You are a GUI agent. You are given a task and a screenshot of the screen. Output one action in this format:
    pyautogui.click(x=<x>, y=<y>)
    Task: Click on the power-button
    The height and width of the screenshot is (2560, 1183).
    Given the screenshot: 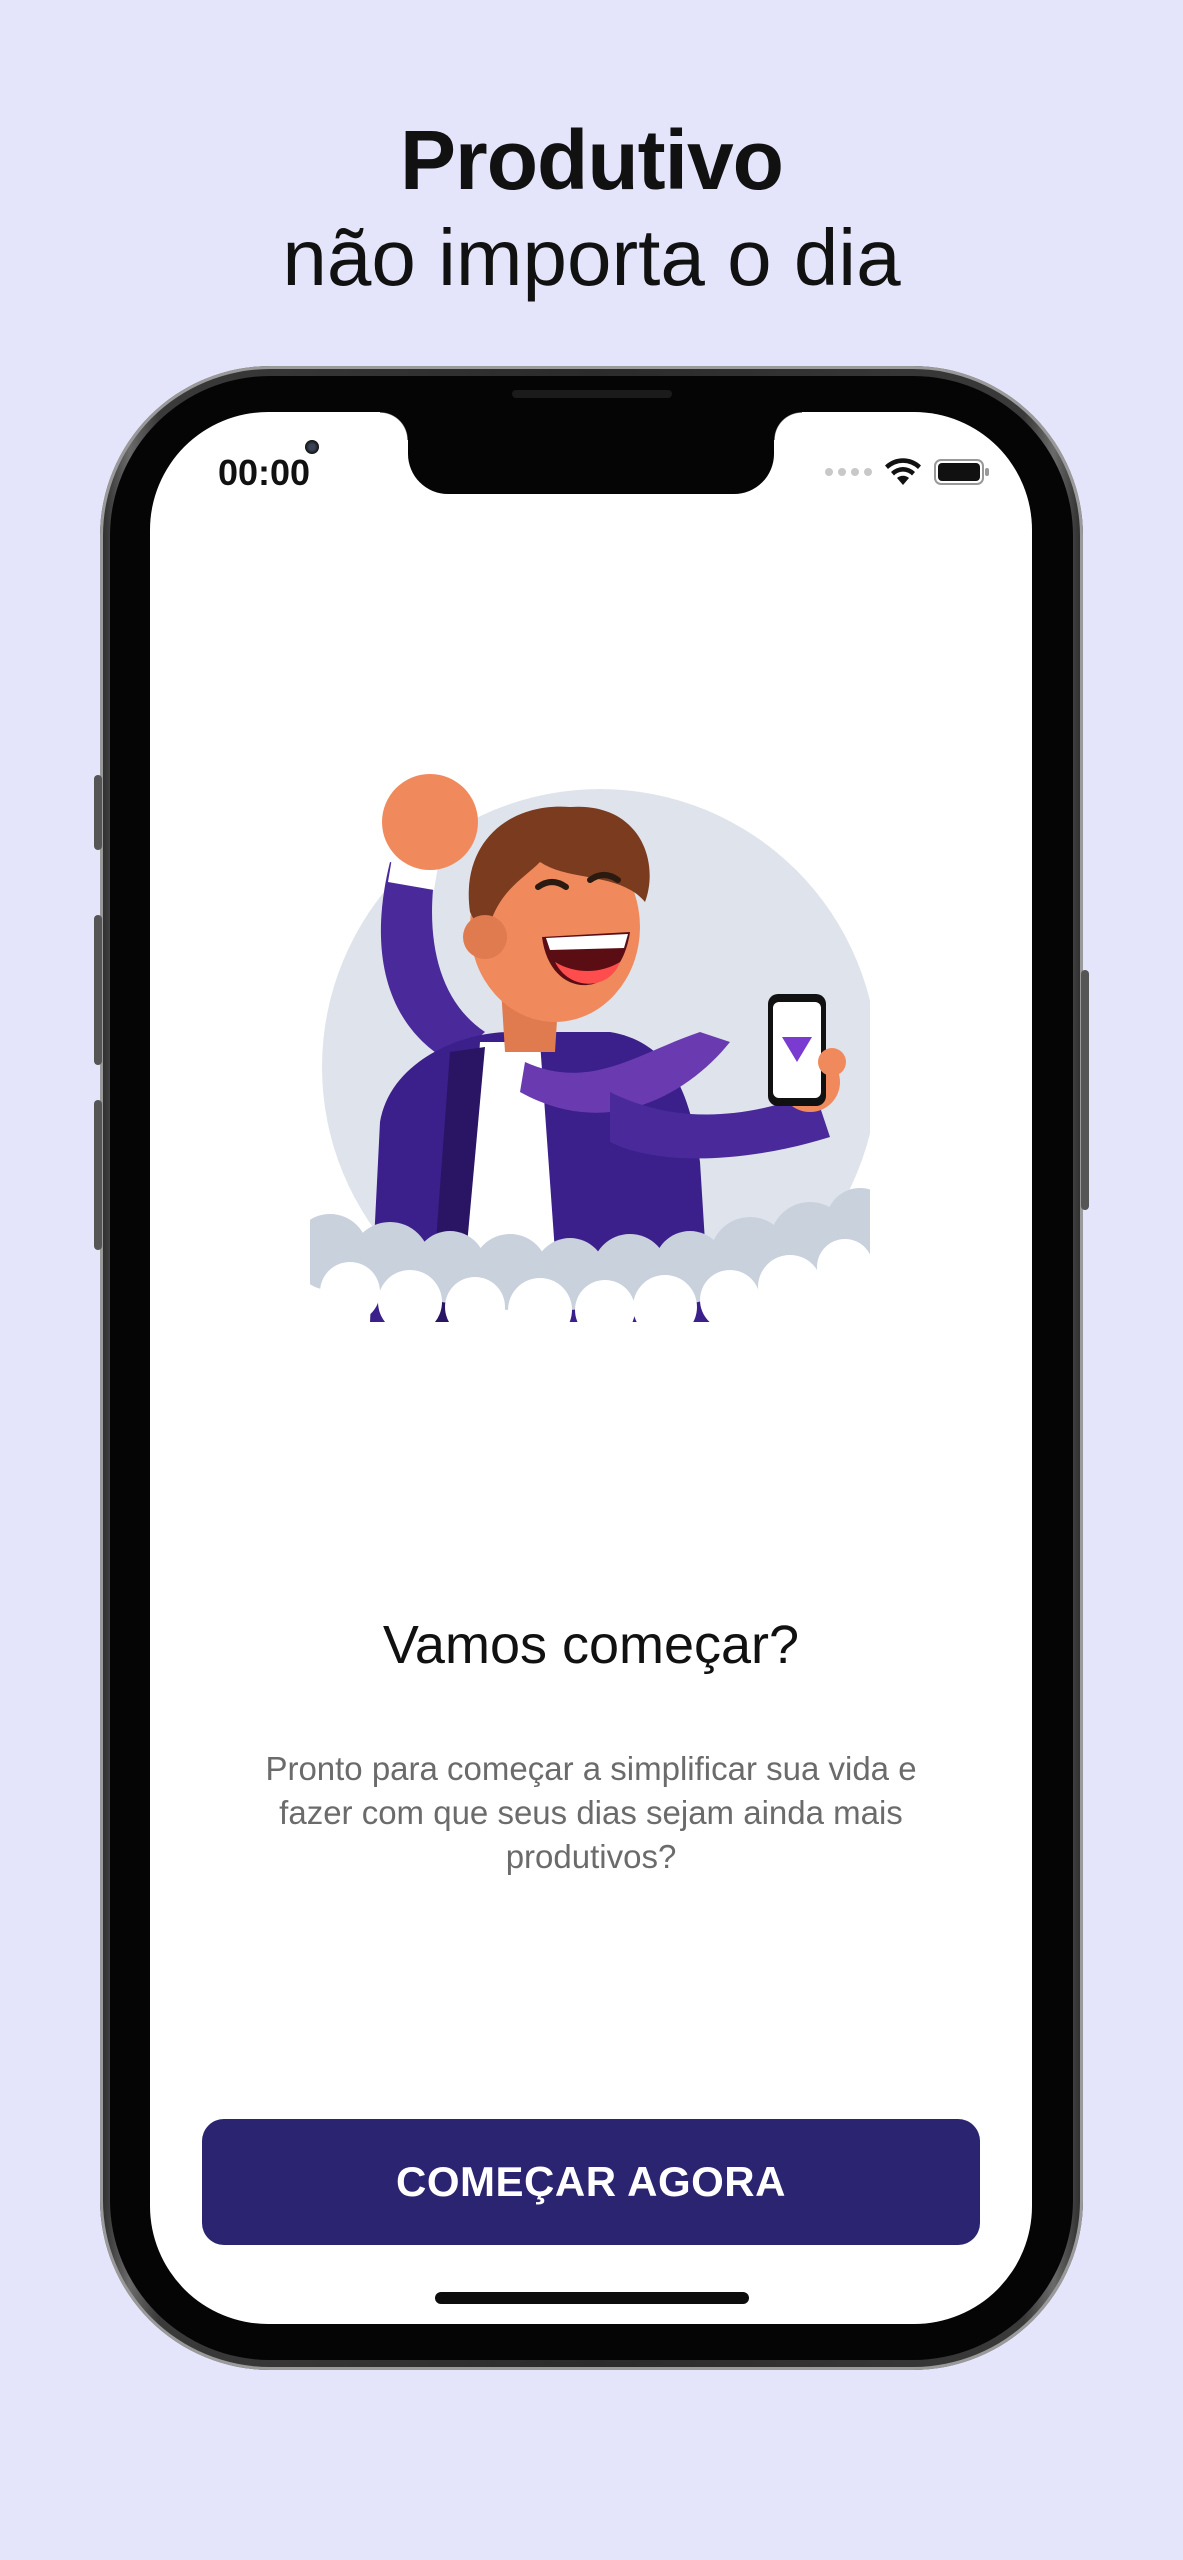 What is the action you would take?
    pyautogui.click(x=1085, y=1090)
    